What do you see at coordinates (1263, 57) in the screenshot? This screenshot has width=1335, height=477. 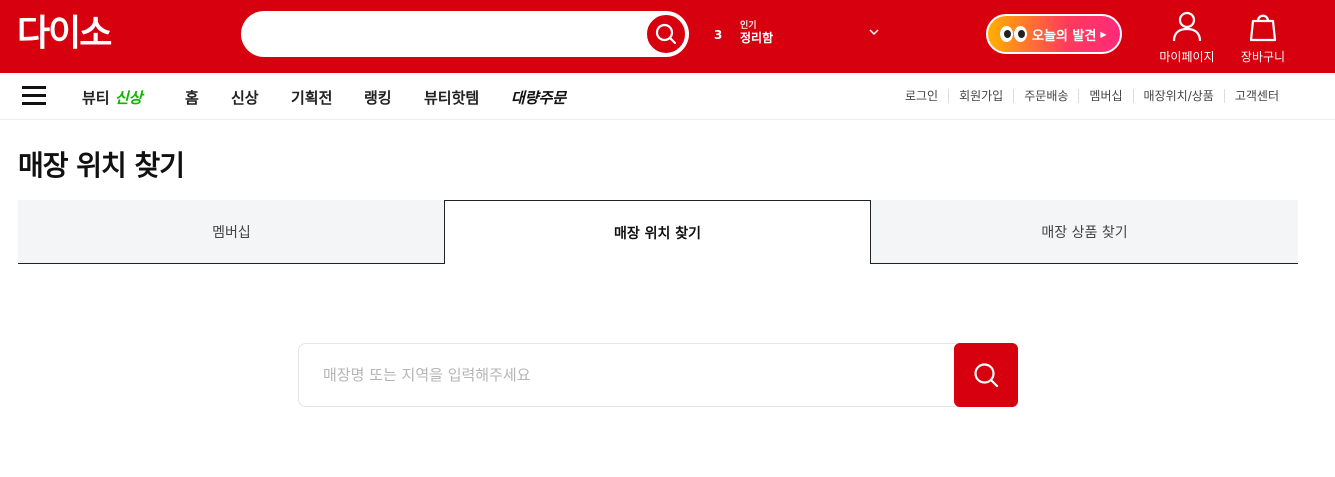 I see `cart-label: 장바구니` at bounding box center [1263, 57].